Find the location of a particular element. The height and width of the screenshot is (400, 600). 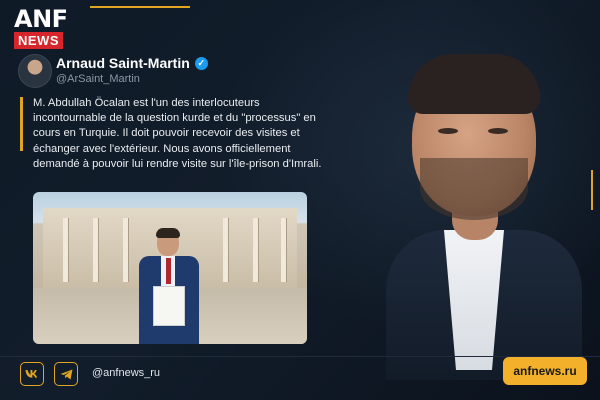

man-holding-document is located at coordinates (169, 286).